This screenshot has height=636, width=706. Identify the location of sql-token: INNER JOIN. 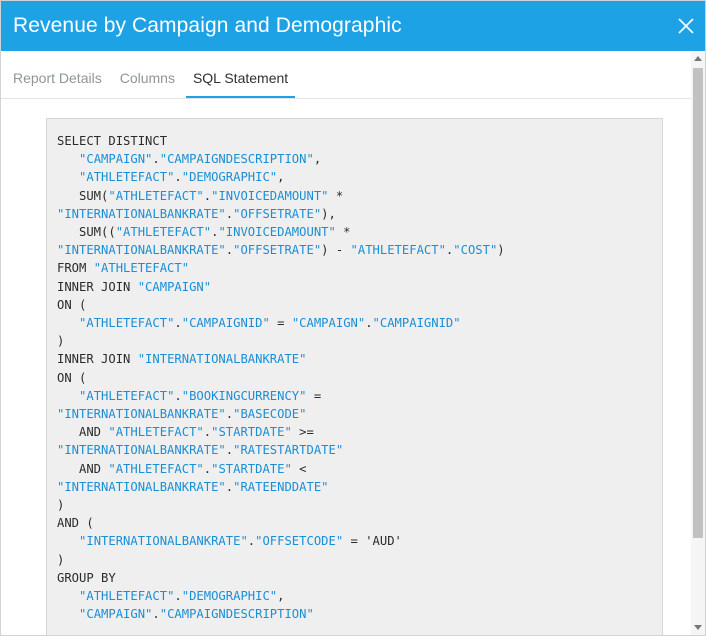
(97, 286).